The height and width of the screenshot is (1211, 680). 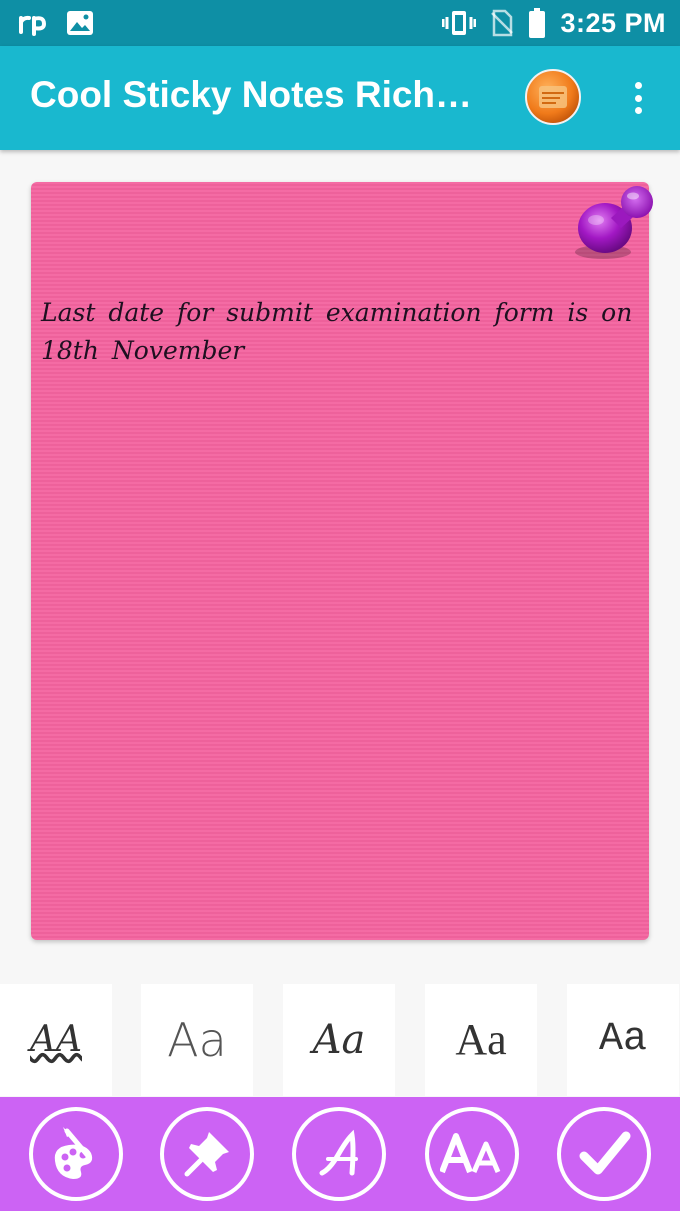 I want to click on font-option-4: Aa, so click(x=481, y=1040).